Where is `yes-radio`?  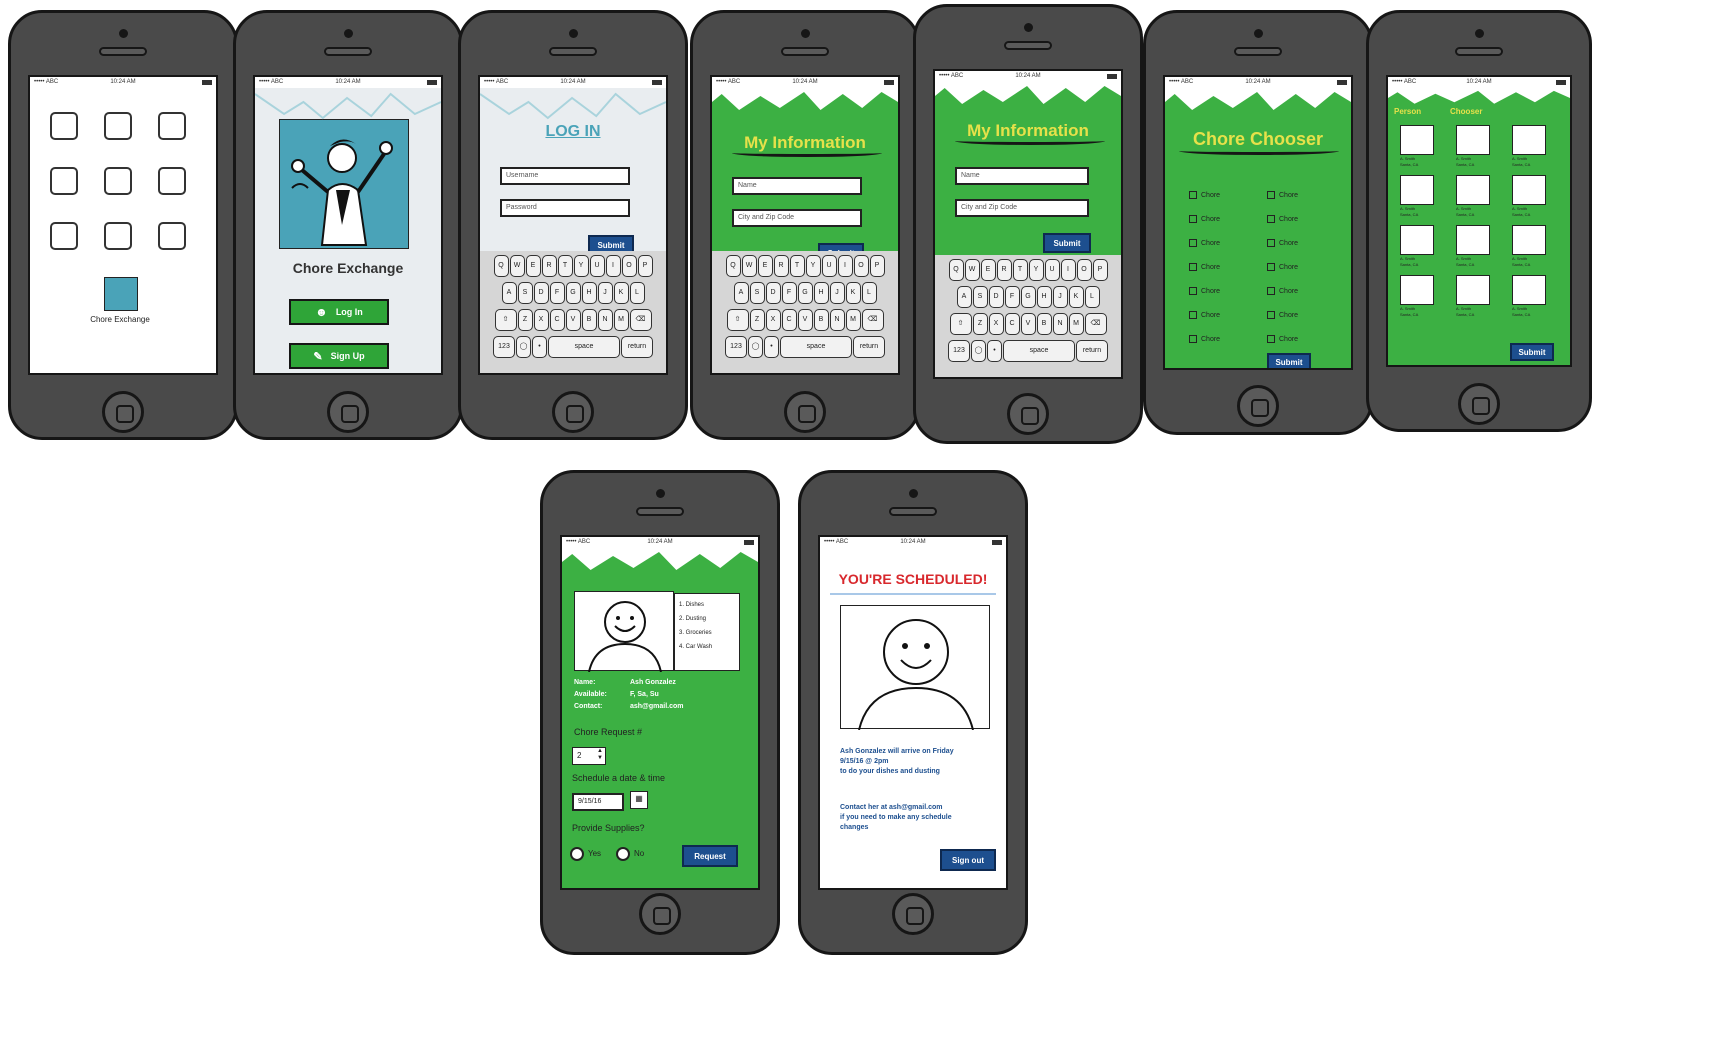
yes-radio is located at coordinates (577, 854).